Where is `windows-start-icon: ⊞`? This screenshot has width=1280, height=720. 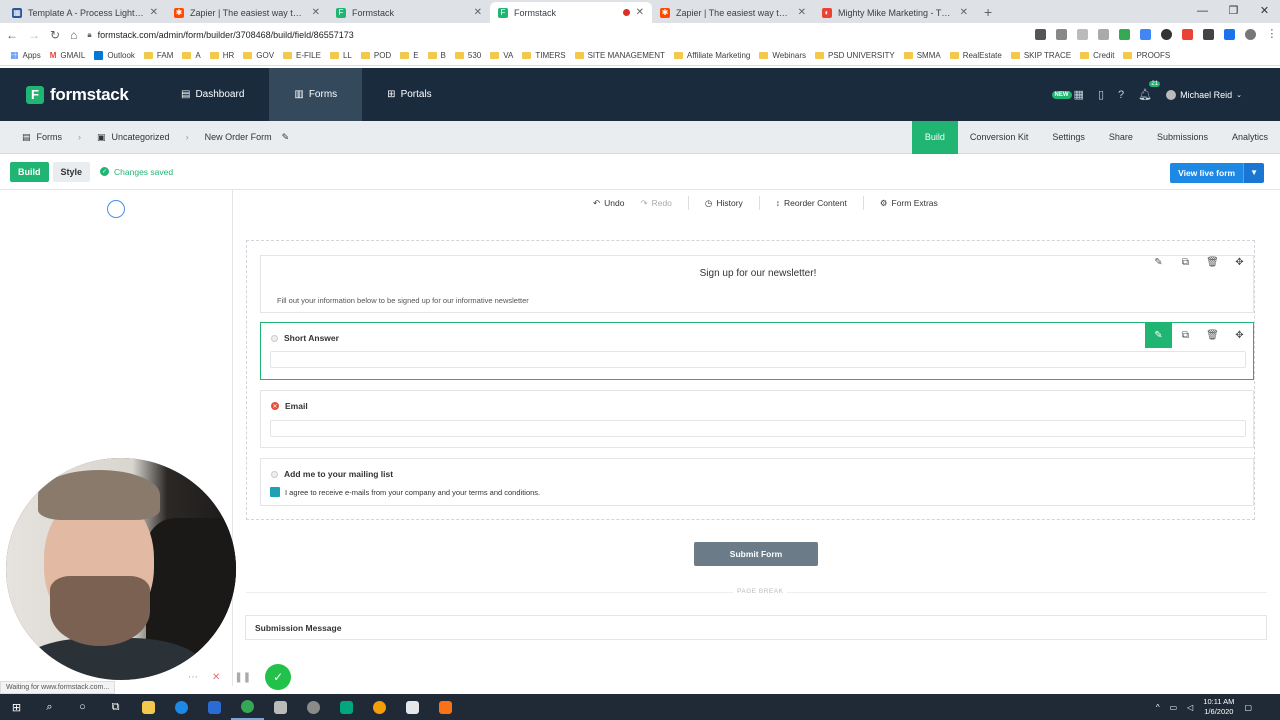 windows-start-icon: ⊞ is located at coordinates (16, 707).